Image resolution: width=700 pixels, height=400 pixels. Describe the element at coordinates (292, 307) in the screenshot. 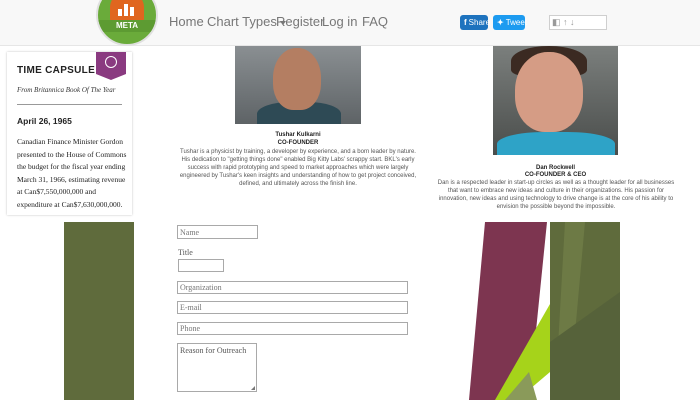

I see `email-field` at that location.